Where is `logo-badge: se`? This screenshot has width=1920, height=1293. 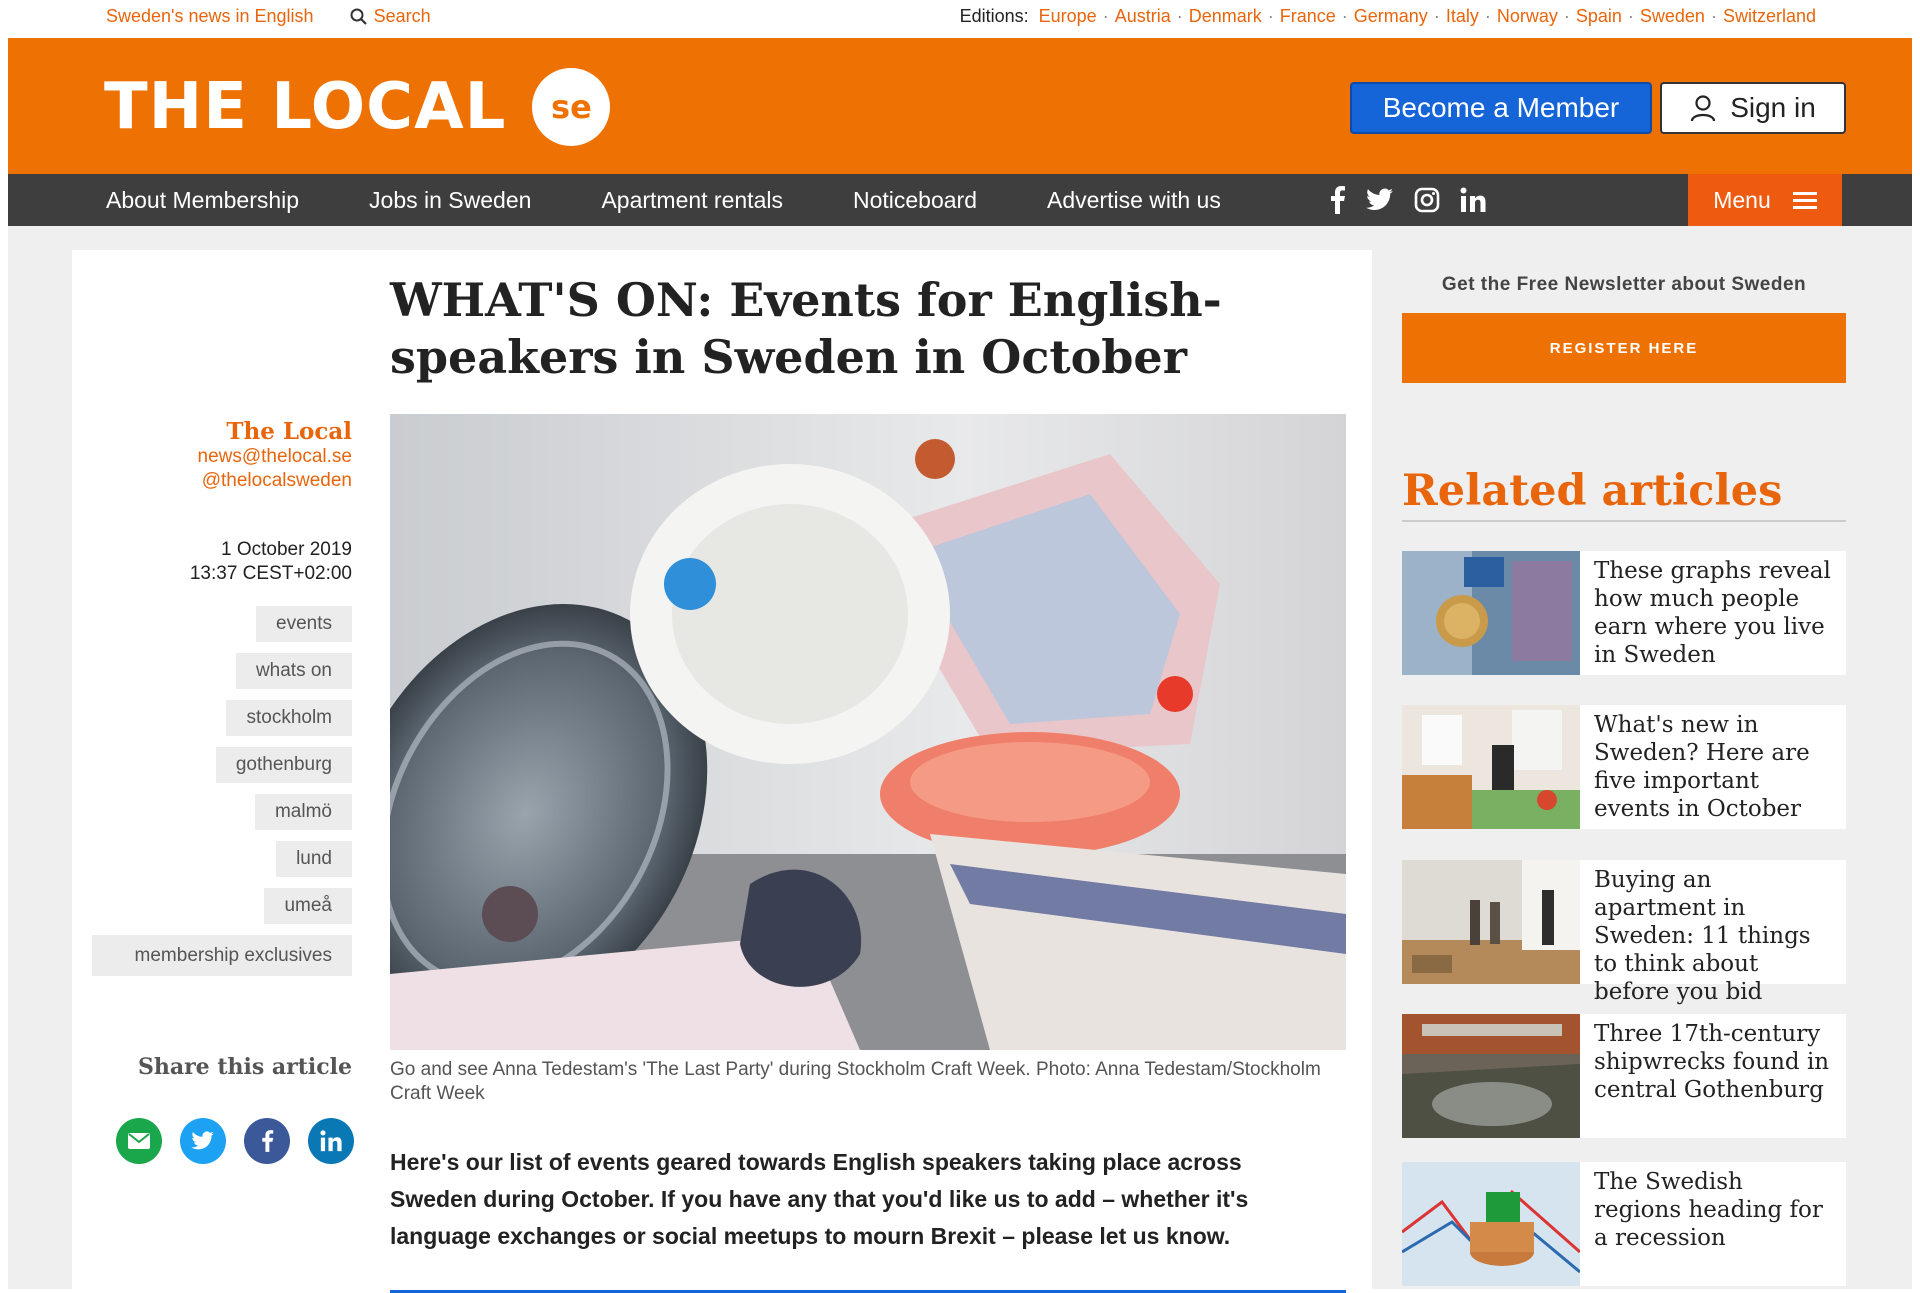 logo-badge: se is located at coordinates (571, 107).